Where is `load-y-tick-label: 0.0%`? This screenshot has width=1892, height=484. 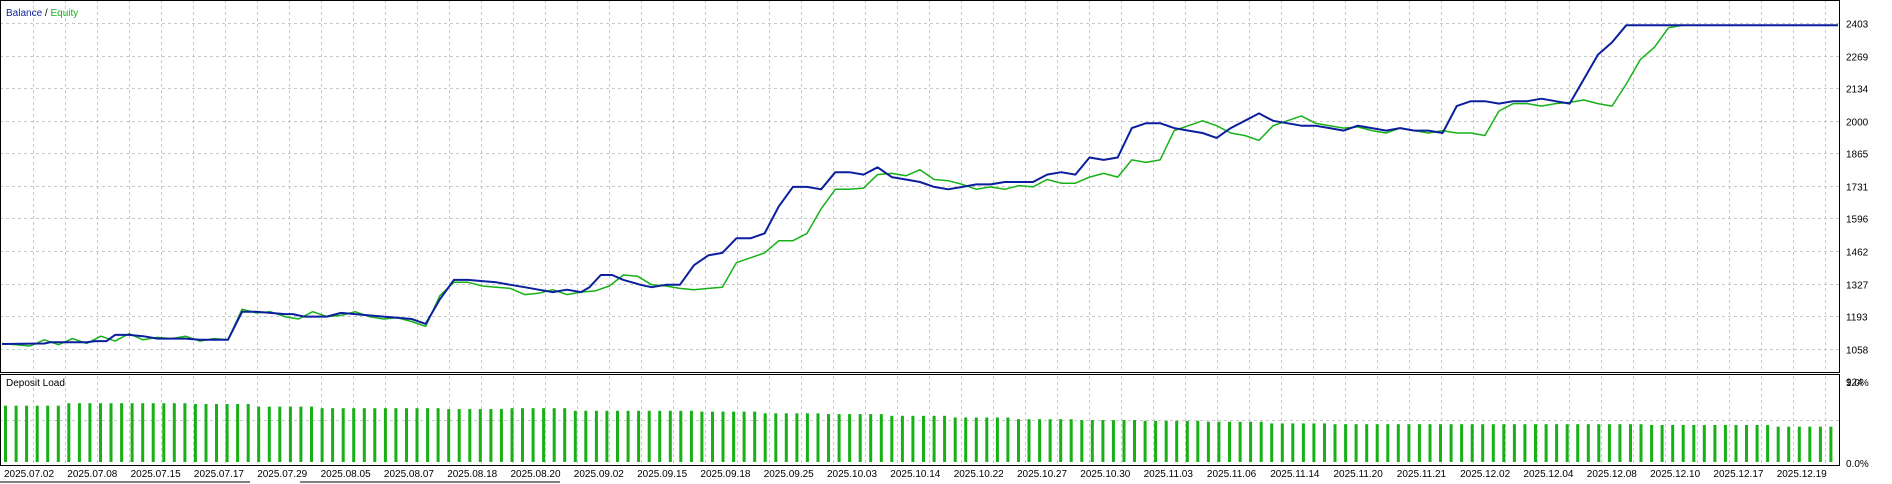
load-y-tick-label: 0.0% is located at coordinates (1857, 464).